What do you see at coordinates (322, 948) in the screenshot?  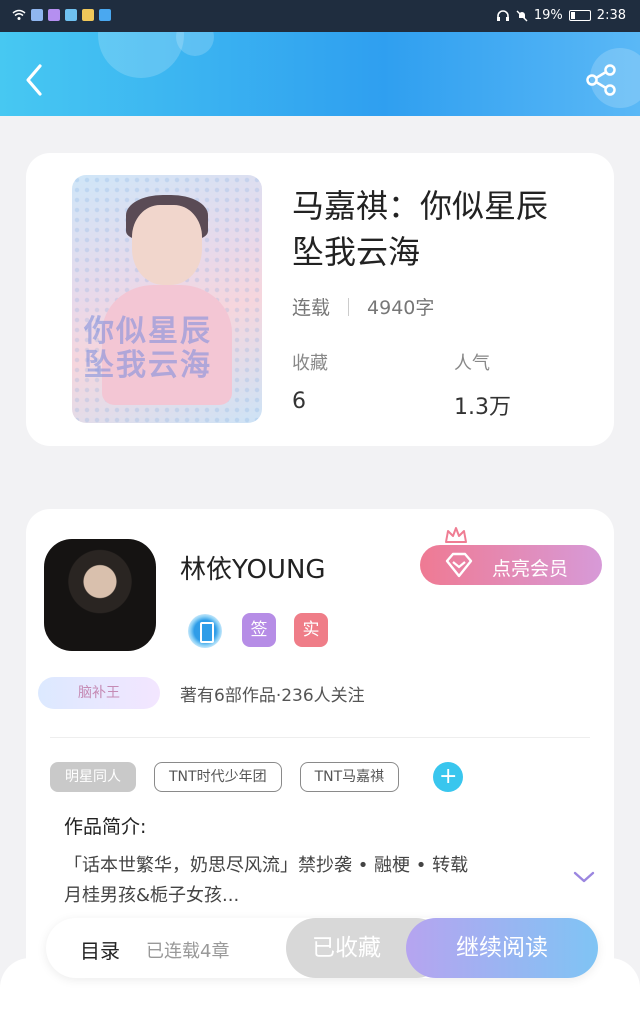 I see `bottom-action-bar: 目录 已连载4章 已收藏 继续阅读` at bounding box center [322, 948].